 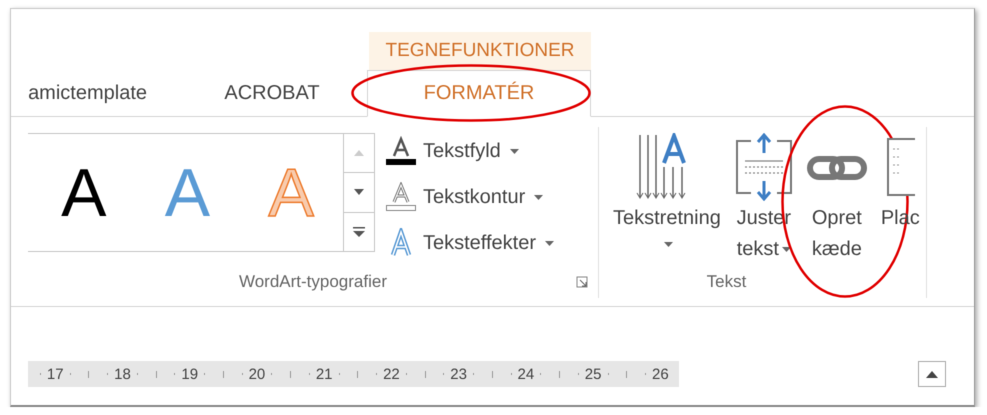 What do you see at coordinates (763, 167) in the screenshot?
I see `align-text-icon` at bounding box center [763, 167].